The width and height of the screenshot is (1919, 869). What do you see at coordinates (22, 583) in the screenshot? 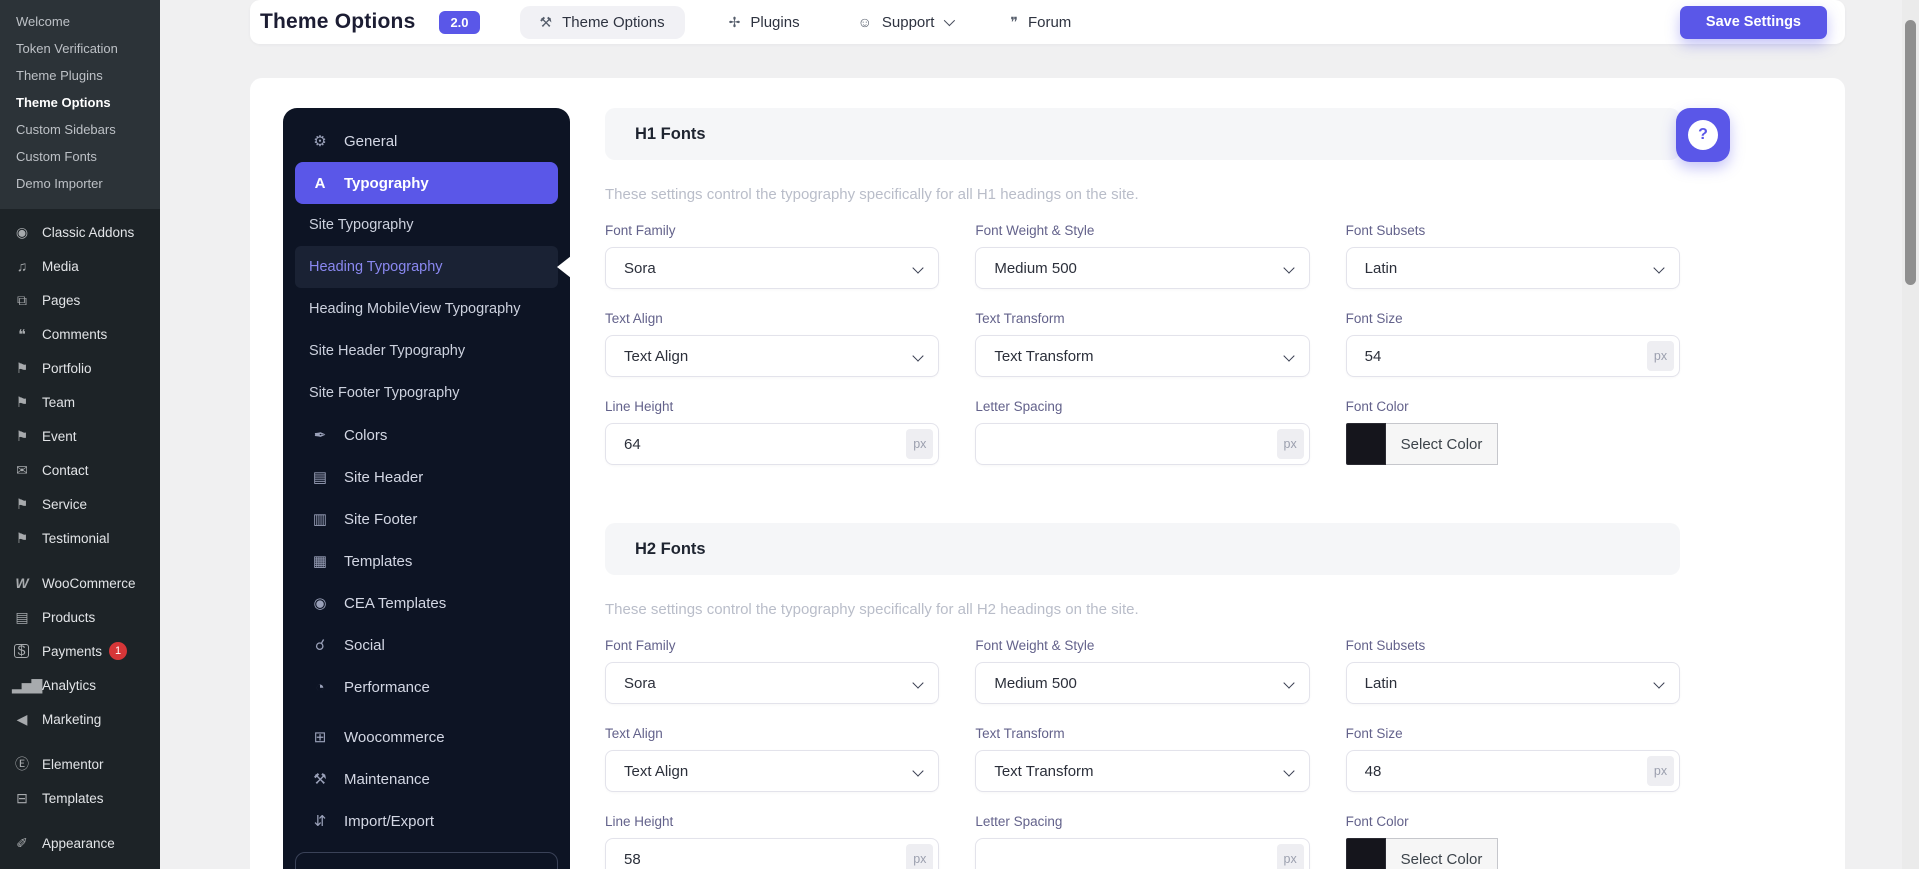
I see `woocommerce-icon: W` at bounding box center [22, 583].